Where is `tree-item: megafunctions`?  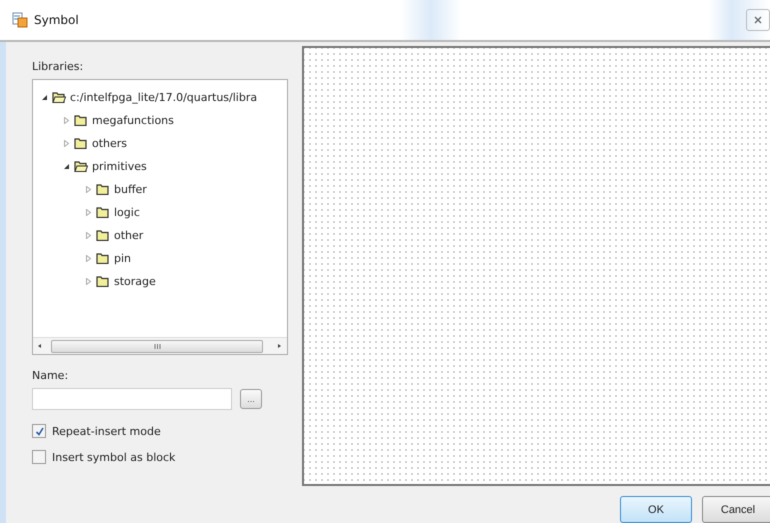 tree-item: megafunctions is located at coordinates (133, 120).